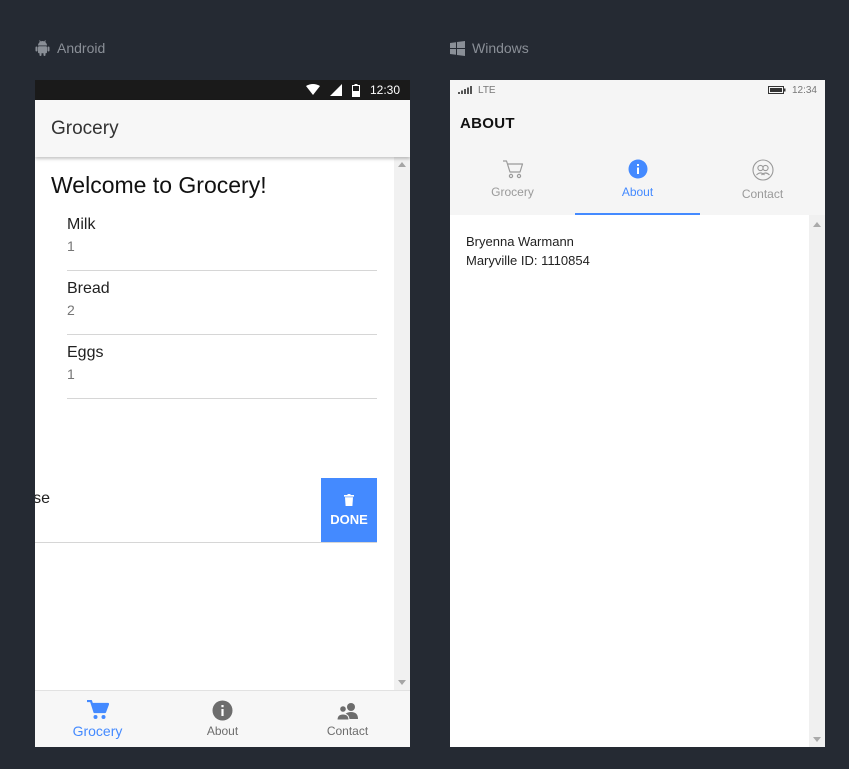 Image resolution: width=849 pixels, height=769 pixels. What do you see at coordinates (349, 519) in the screenshot?
I see `done-button-label: DONE` at bounding box center [349, 519].